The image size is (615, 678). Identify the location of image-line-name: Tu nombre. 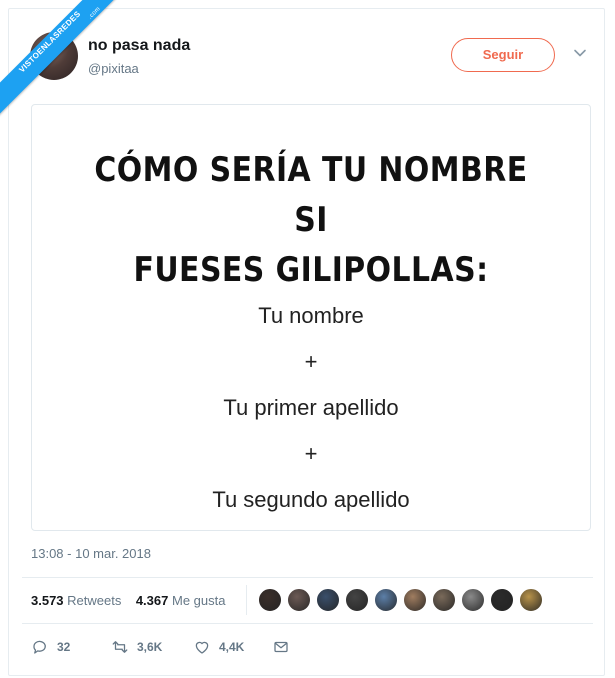
(311, 315).